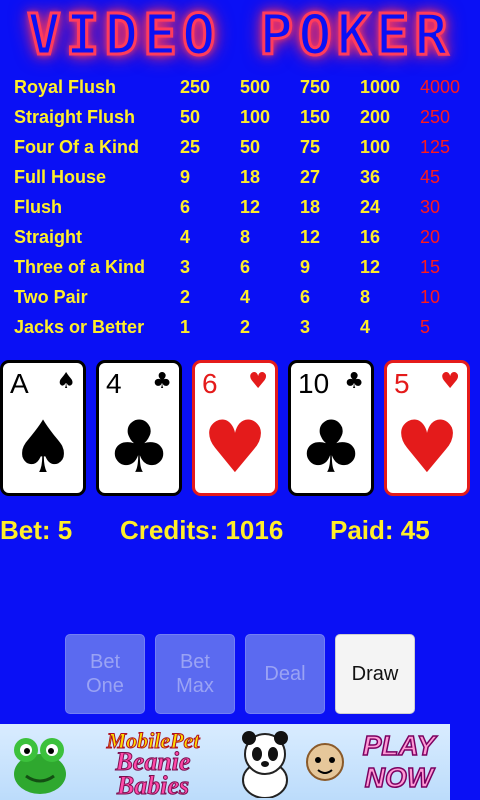 The image size is (480, 800). Describe the element at coordinates (305, 296) in the screenshot. I see `payout-bet-3: 6` at that location.